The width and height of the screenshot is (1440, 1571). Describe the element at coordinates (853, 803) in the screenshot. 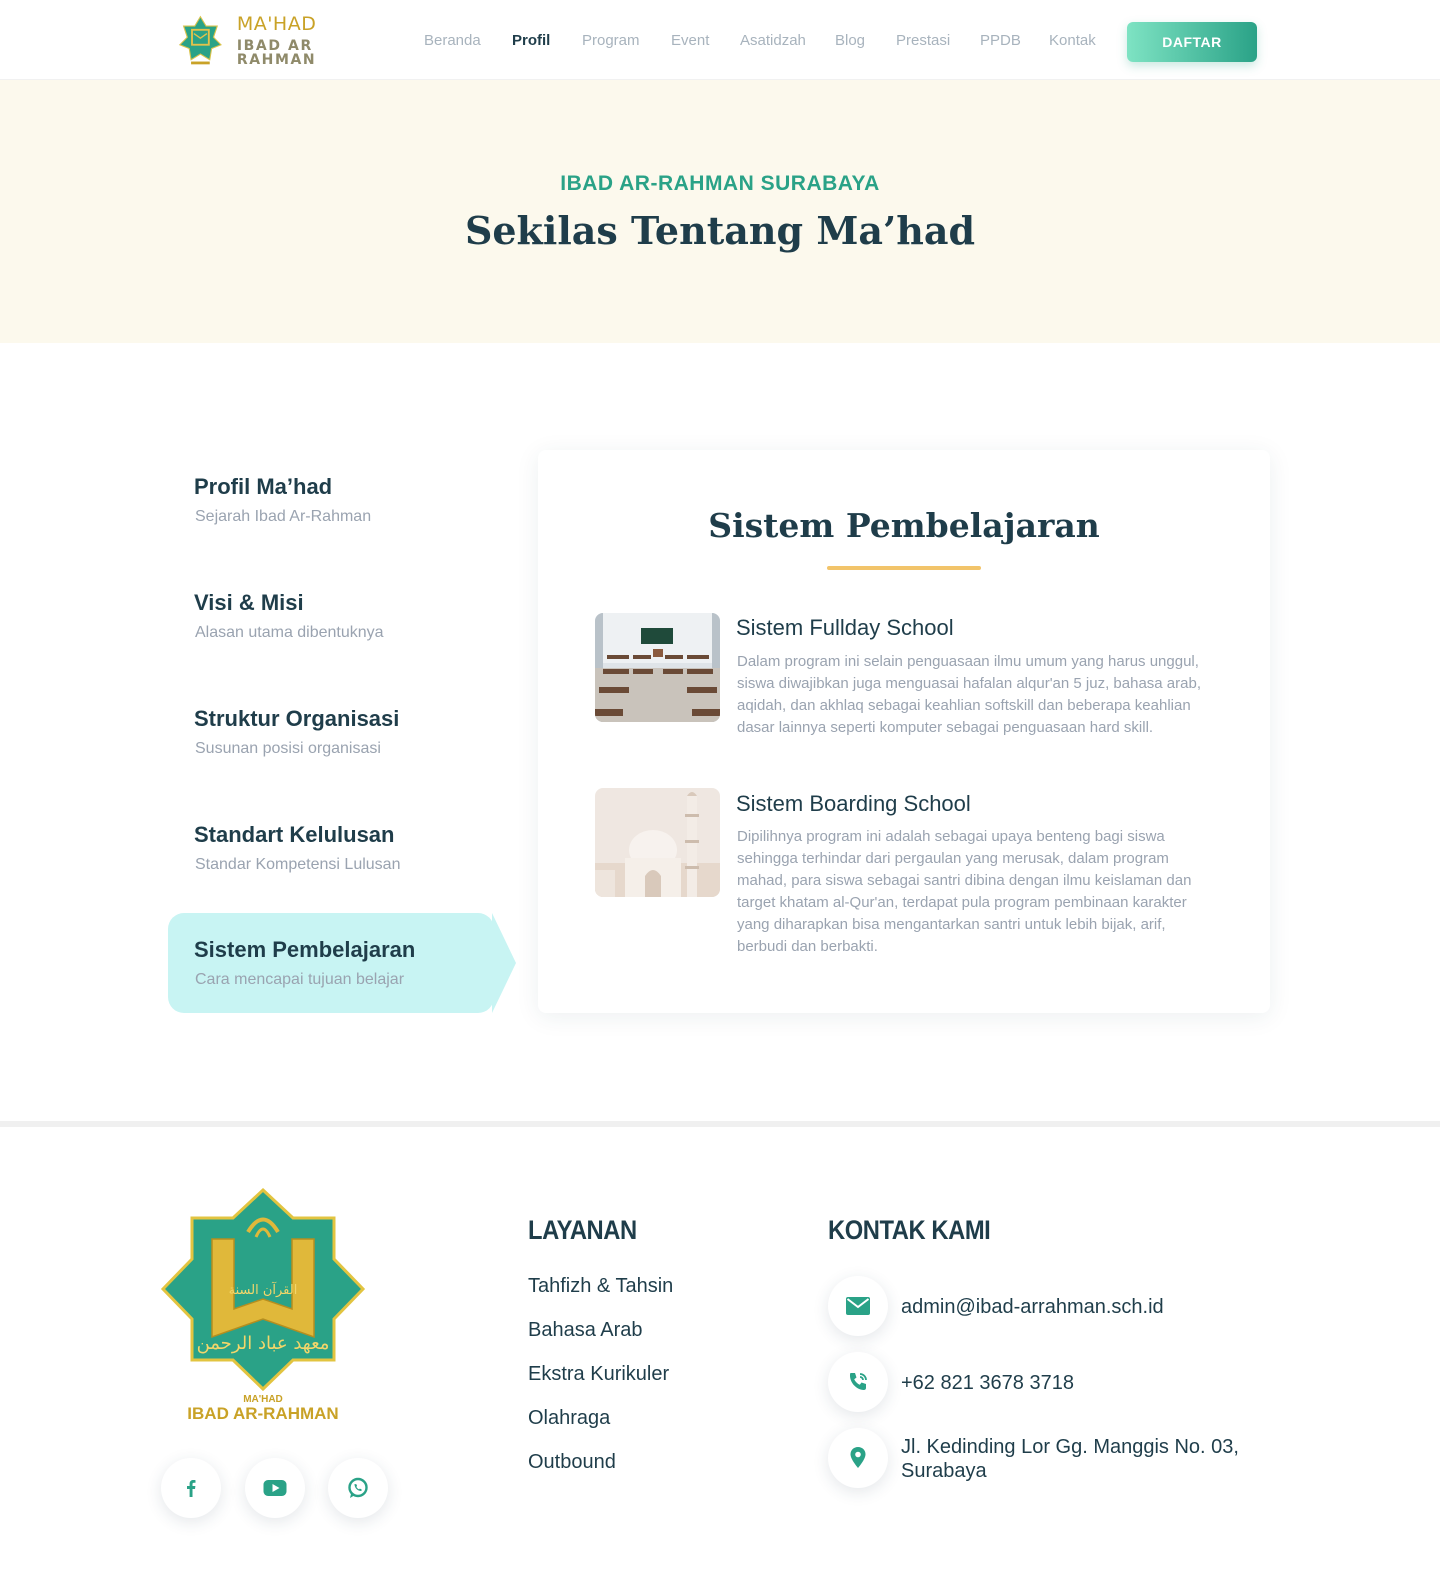

I see `feature-title: Sistem Boarding School` at that location.